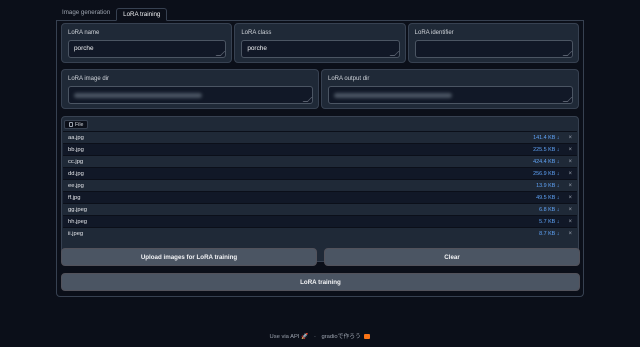 The height and width of the screenshot is (347, 640). I want to click on file-download-link: 49.5 KB ↓, so click(547, 198).